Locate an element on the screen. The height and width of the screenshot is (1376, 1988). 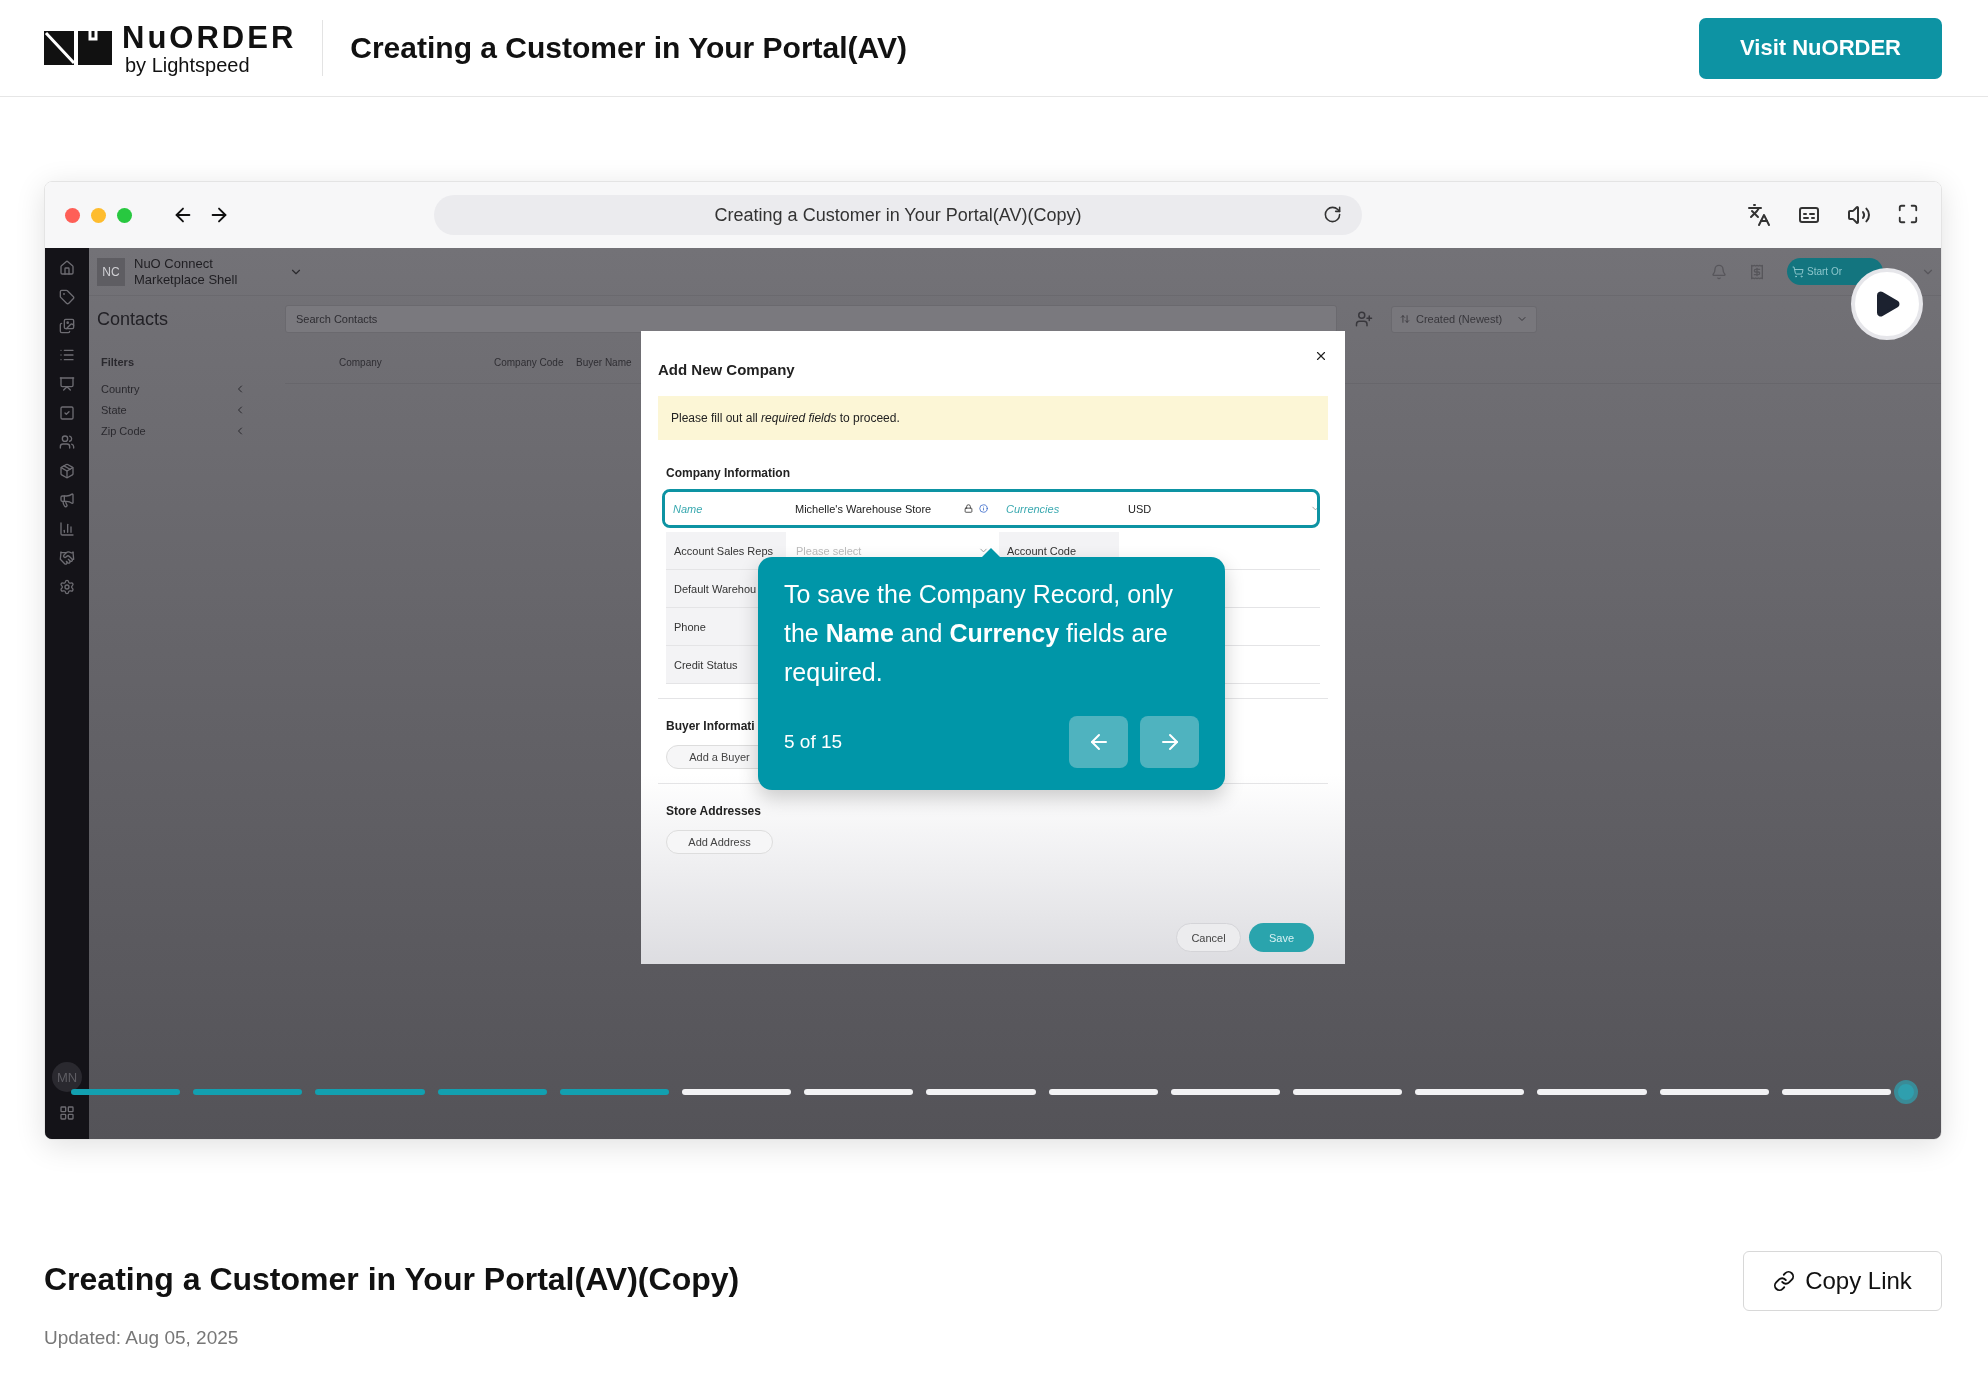
maximize-dot-icon is located at coordinates (124, 215).